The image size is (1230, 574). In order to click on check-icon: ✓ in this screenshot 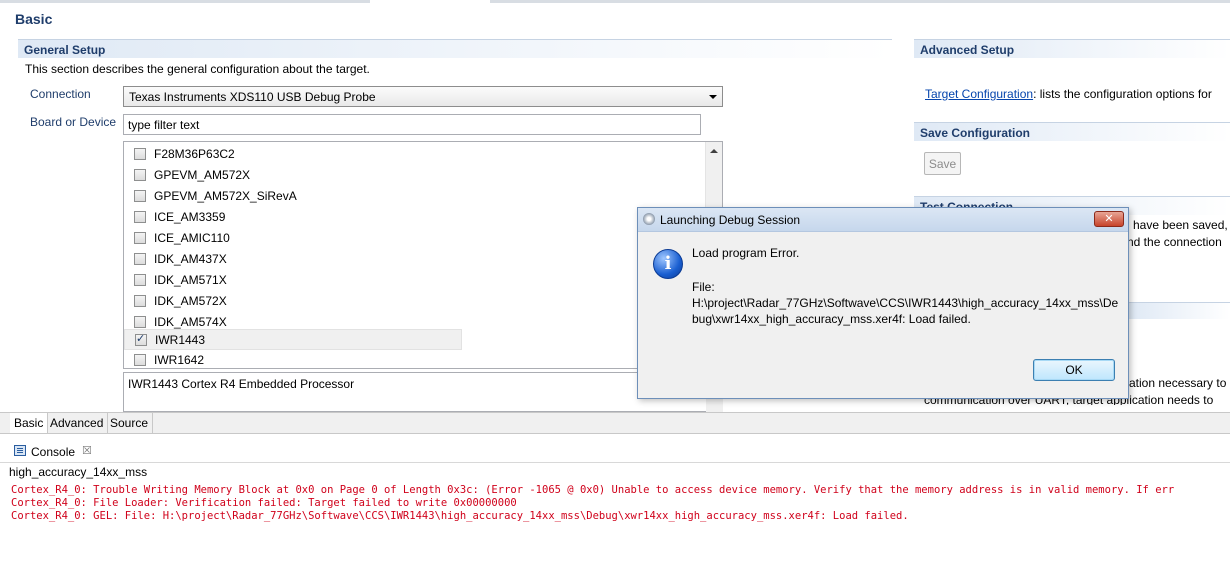, I will do `click(141, 339)`.